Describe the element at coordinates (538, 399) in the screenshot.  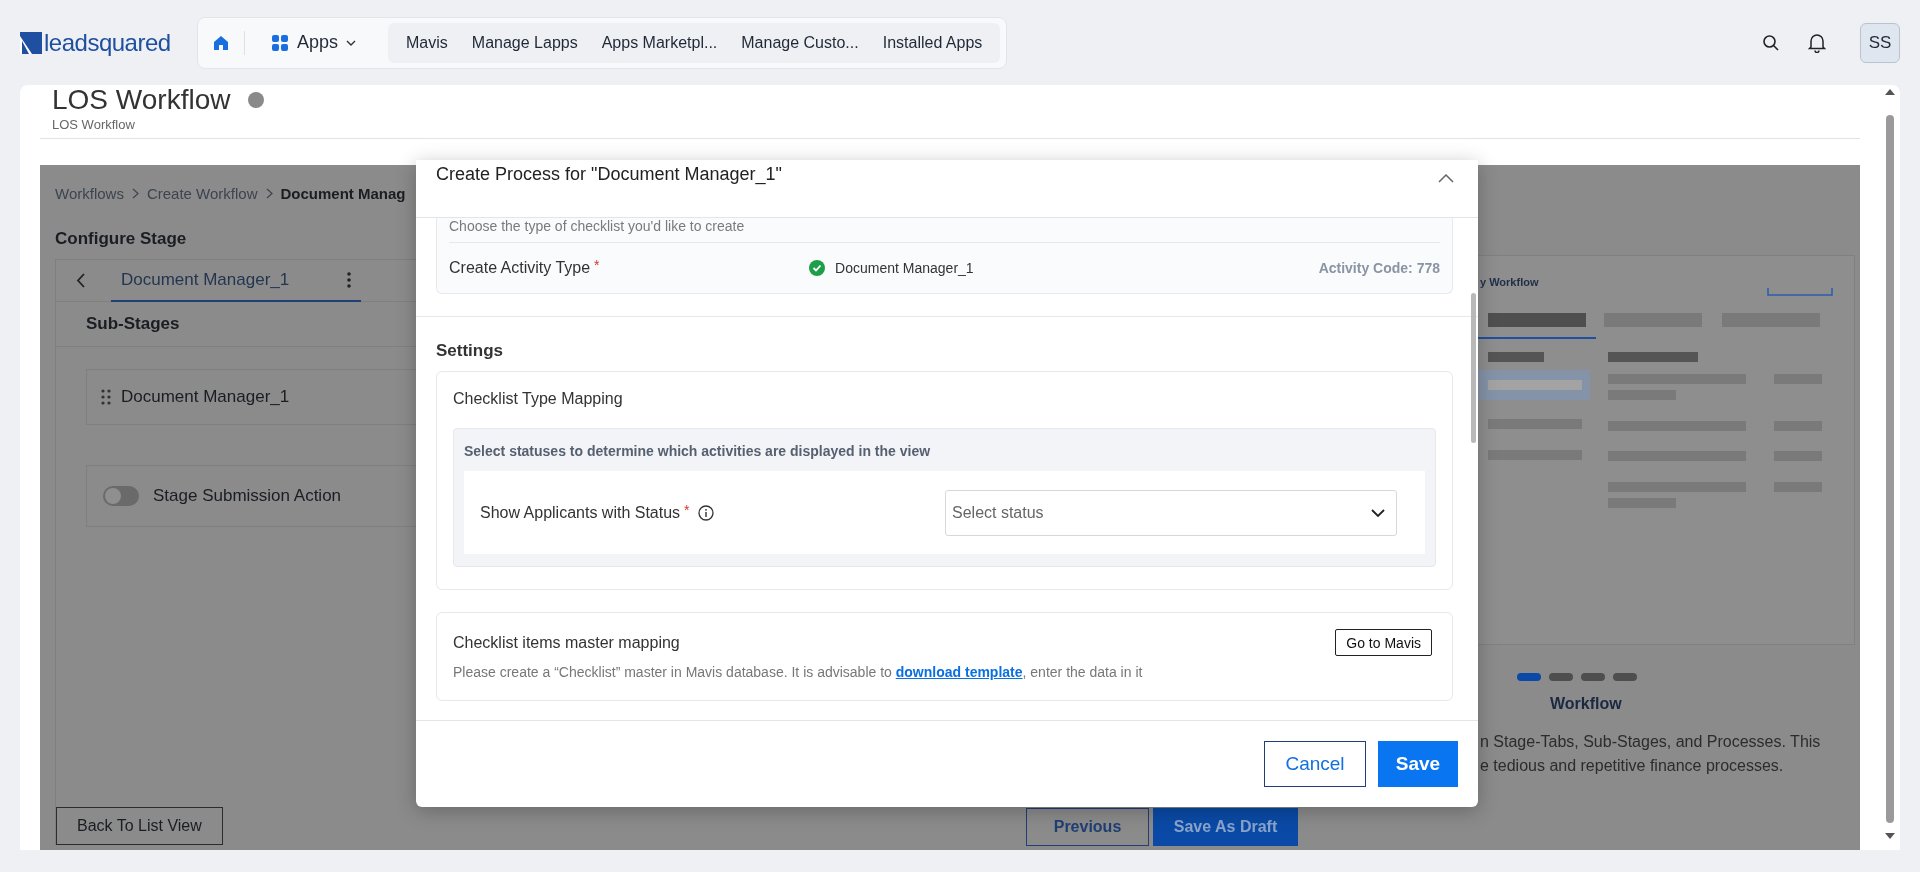
I see `card-title: Checklist Type Mapping` at that location.